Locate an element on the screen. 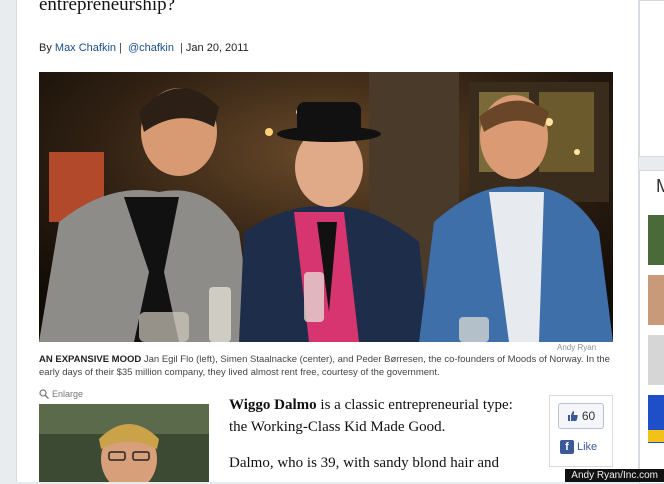  facebook-like-button: f Like is located at coordinates (581, 447).